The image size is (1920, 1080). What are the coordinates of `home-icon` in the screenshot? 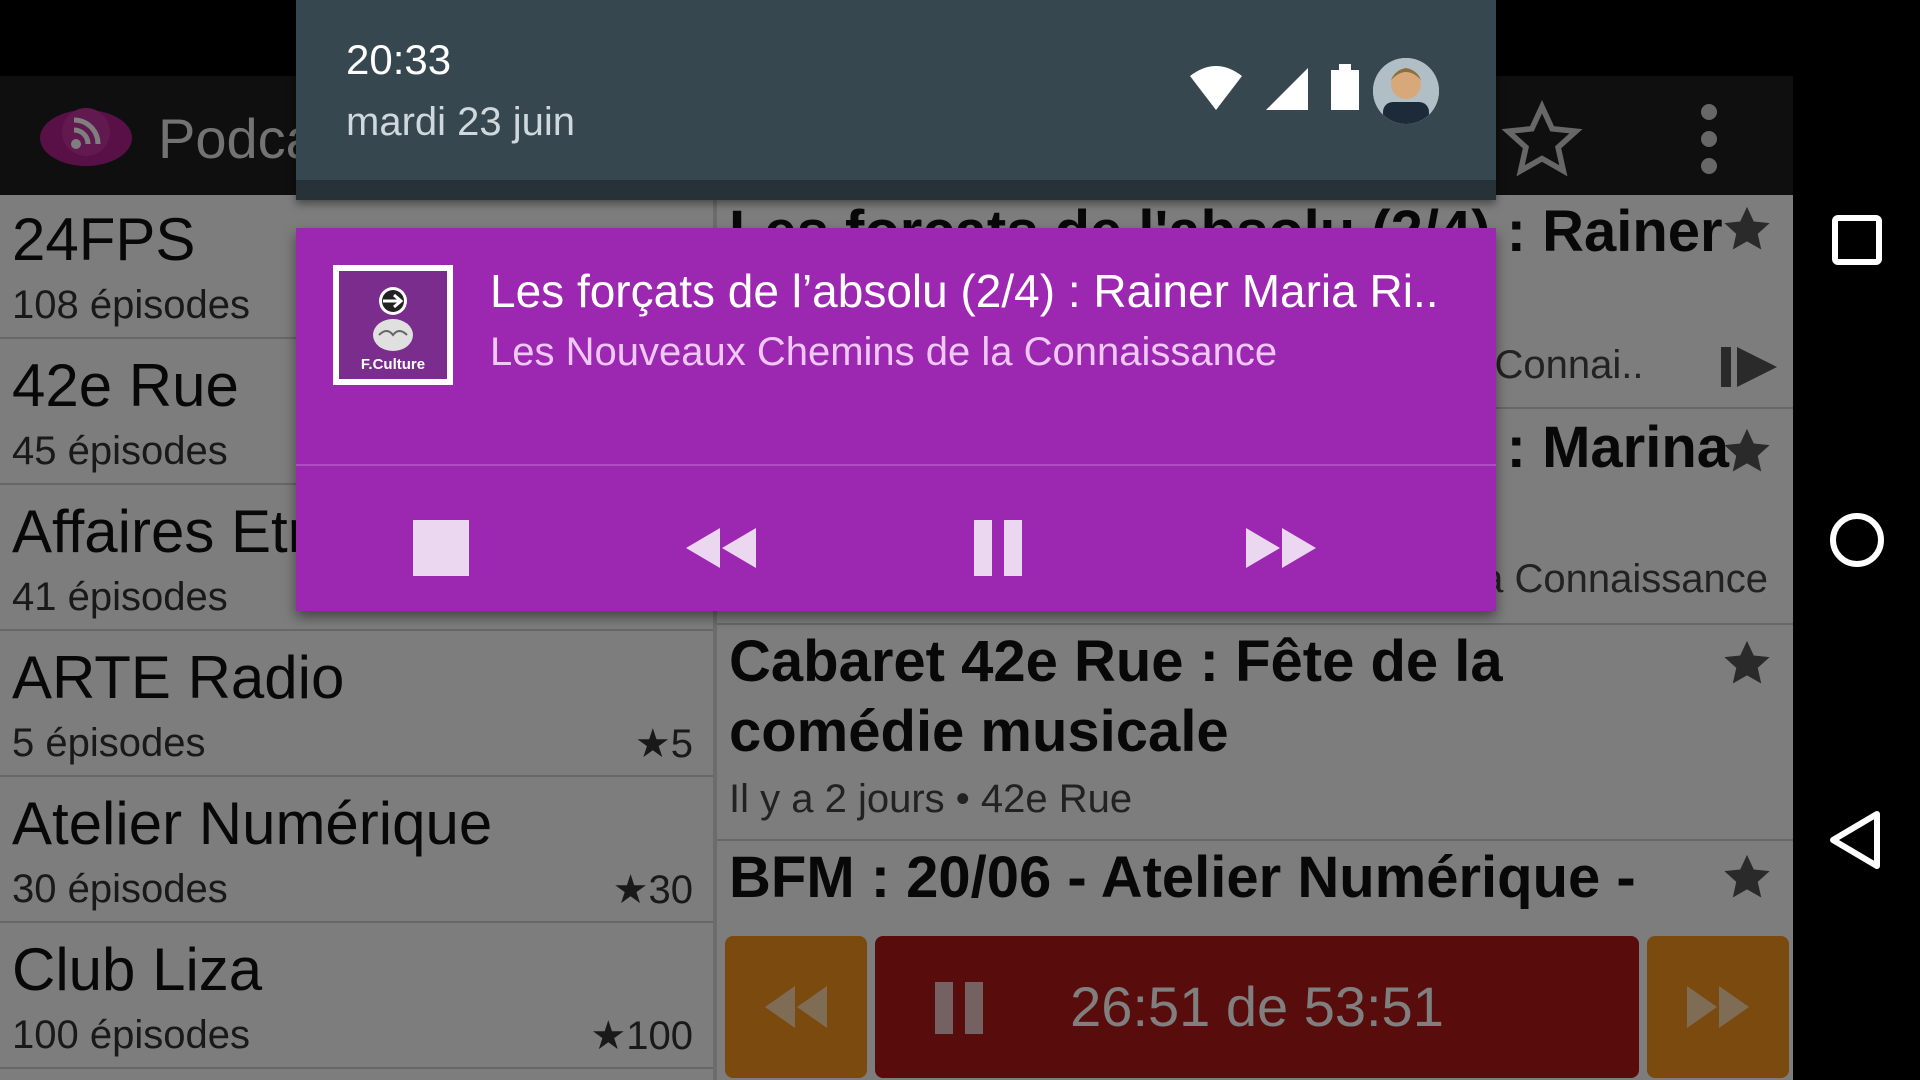 It's located at (1857, 540).